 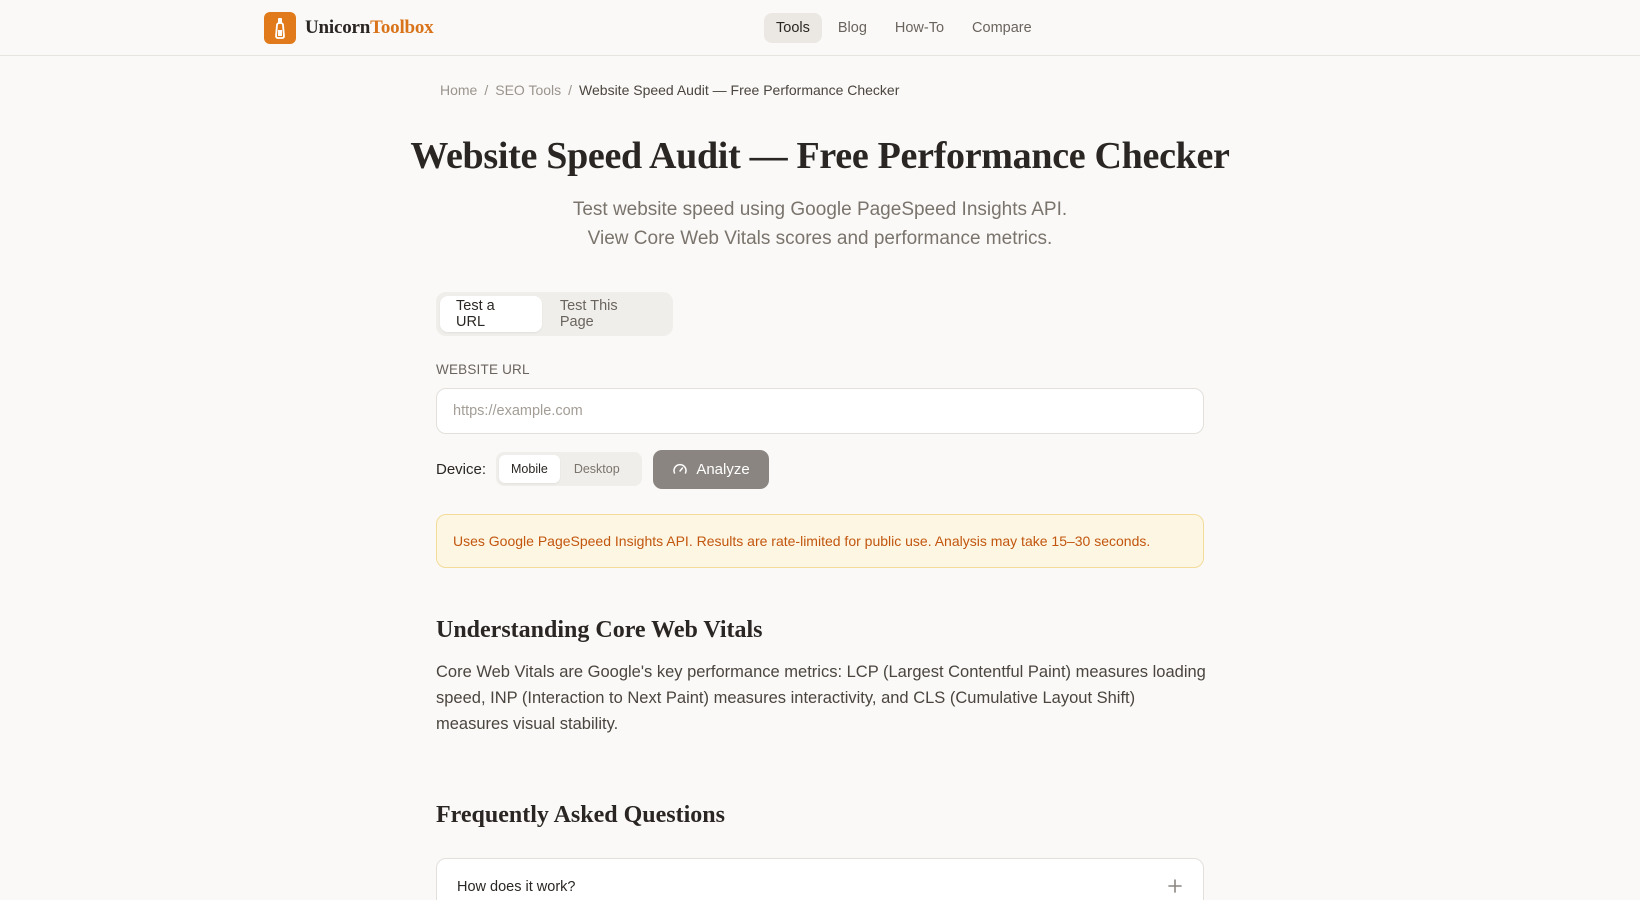 I want to click on brand-name-part2: Toolbox, so click(x=402, y=27).